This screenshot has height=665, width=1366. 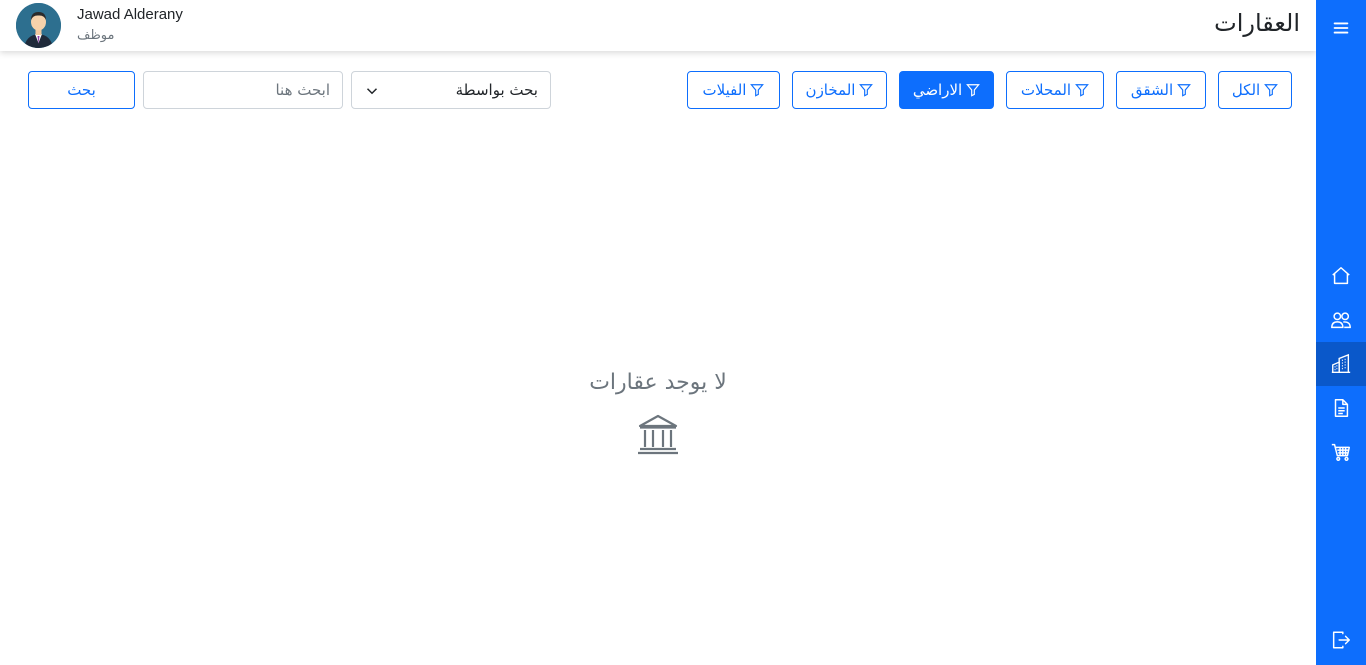 I want to click on sidebar-item-documents, so click(x=1341, y=408).